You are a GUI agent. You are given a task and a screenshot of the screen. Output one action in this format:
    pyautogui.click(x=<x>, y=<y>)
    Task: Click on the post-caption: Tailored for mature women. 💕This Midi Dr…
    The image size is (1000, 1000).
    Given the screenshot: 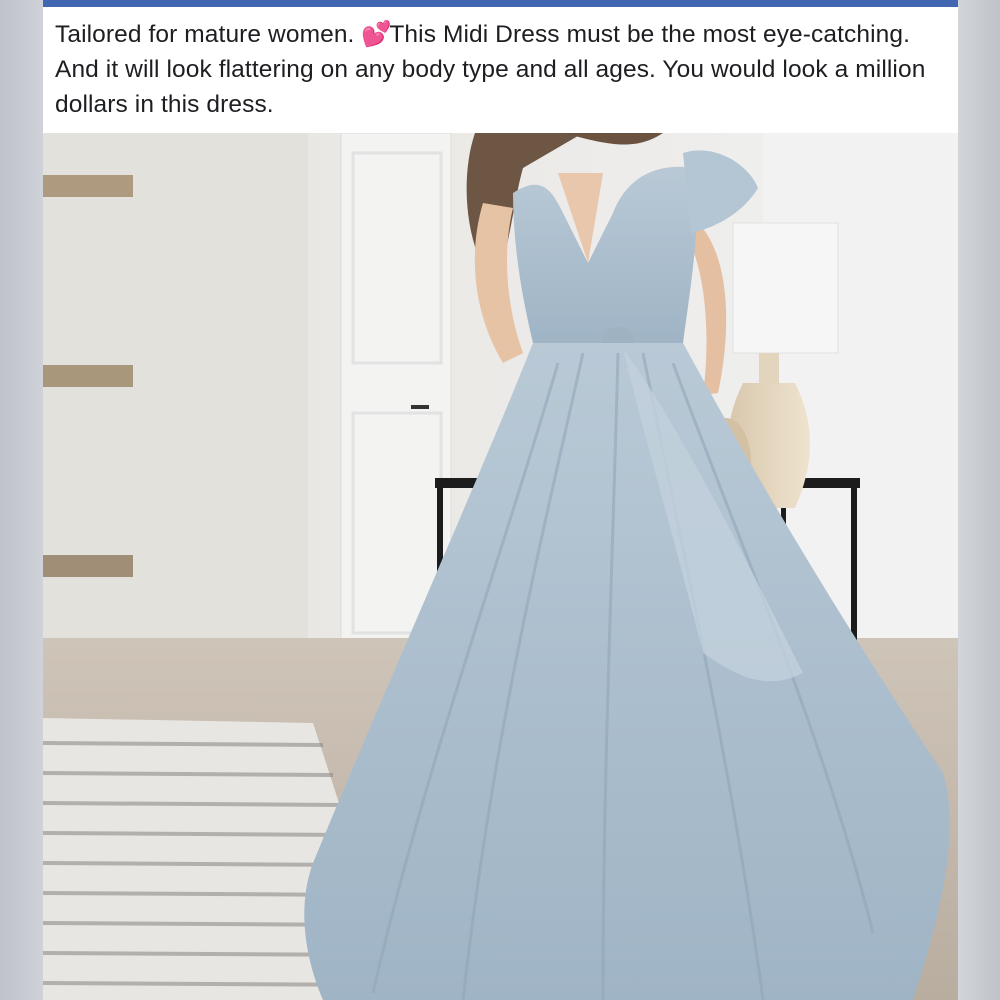 What is the action you would take?
    pyautogui.click(x=500, y=68)
    